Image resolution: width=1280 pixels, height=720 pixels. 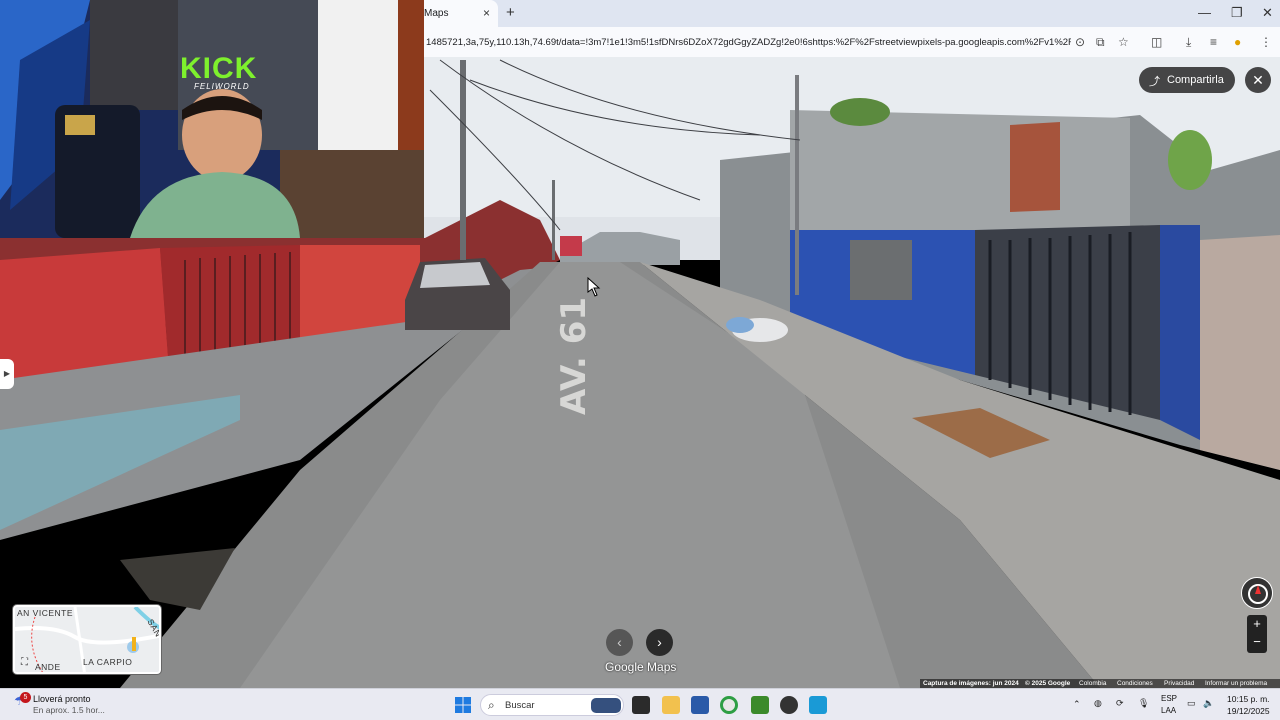 I want to click on close-street-view-button: ✕, so click(x=1258, y=80).